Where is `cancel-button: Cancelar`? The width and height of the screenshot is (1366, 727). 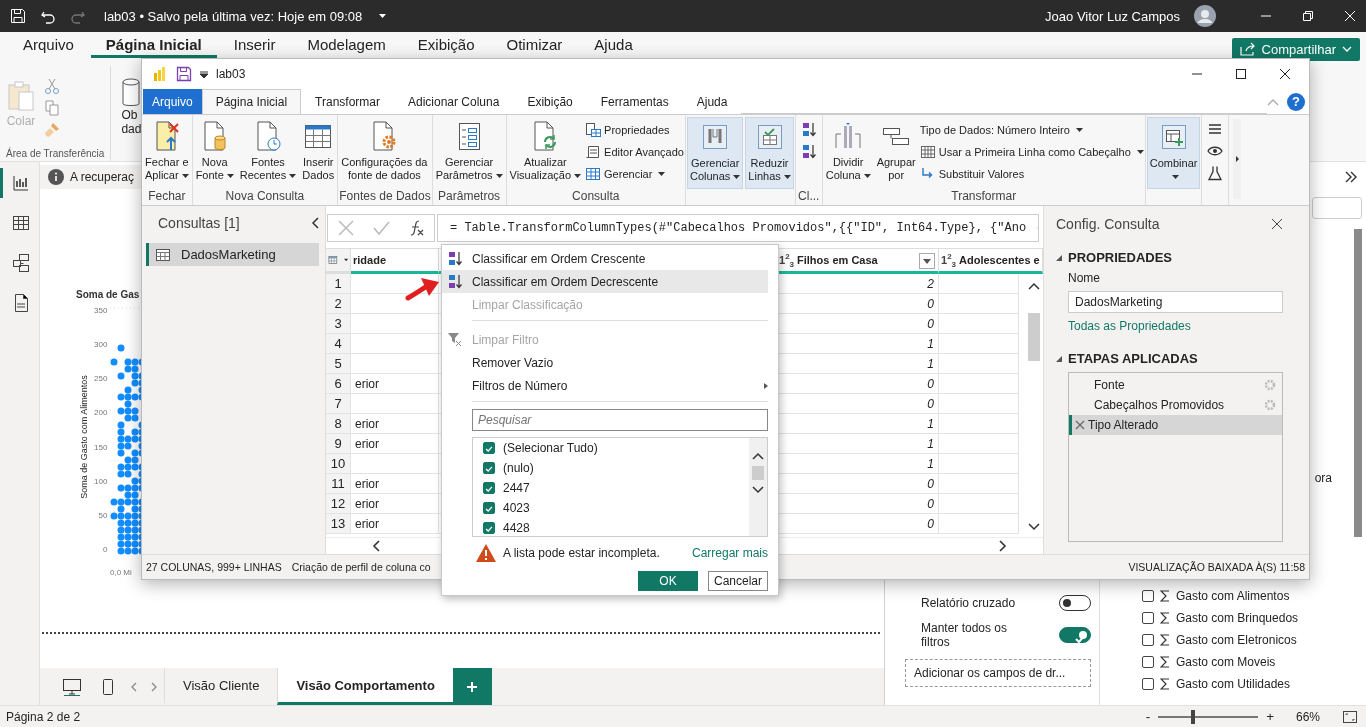
cancel-button: Cancelar is located at coordinates (738, 581).